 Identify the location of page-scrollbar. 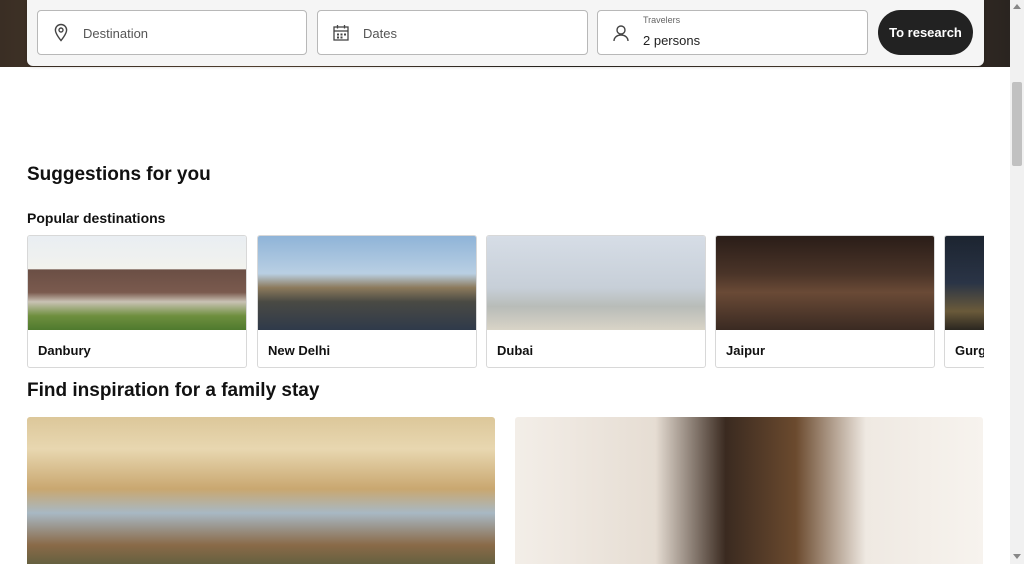
(1017, 282).